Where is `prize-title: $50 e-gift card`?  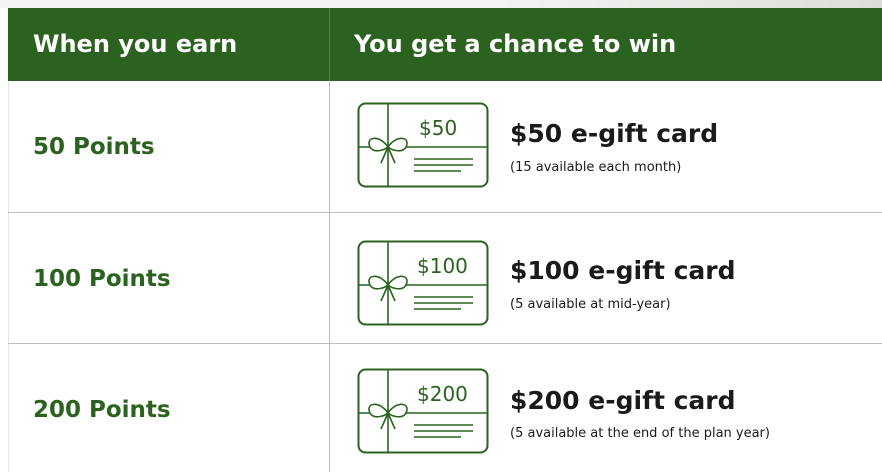
prize-title: $50 e-gift card is located at coordinates (614, 133).